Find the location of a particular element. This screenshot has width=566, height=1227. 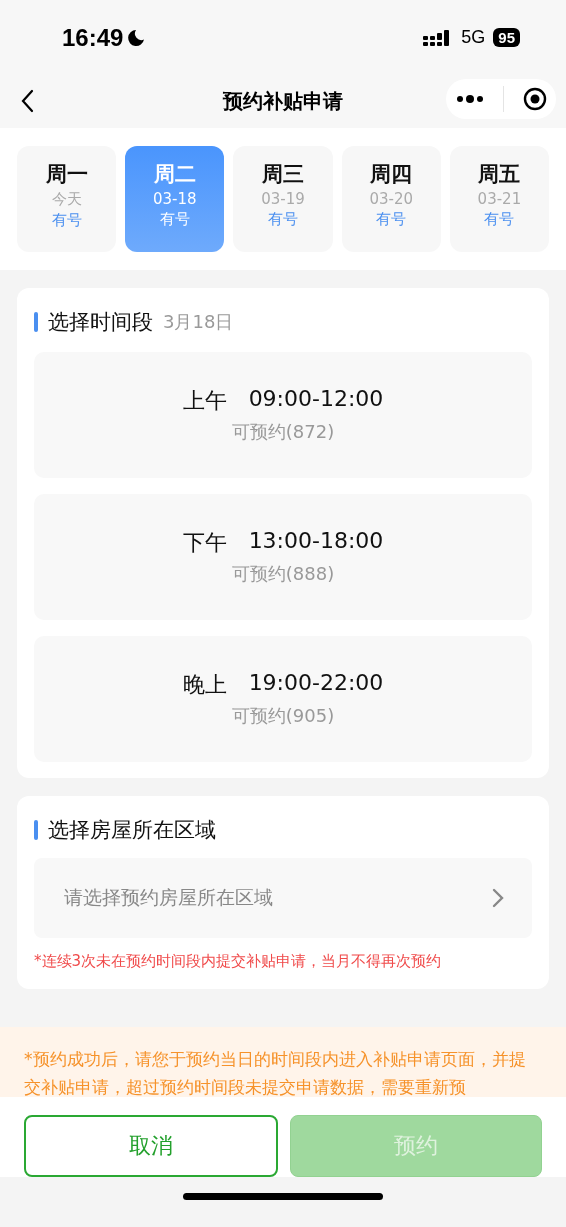

page-title: 预约补贴申请 is located at coordinates (283, 101).